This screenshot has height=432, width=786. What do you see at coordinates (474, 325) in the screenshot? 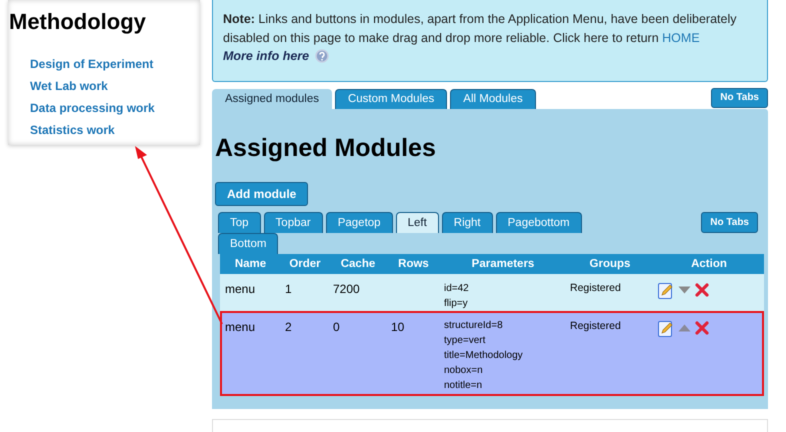
I see `parameter-text: structureId=8` at bounding box center [474, 325].